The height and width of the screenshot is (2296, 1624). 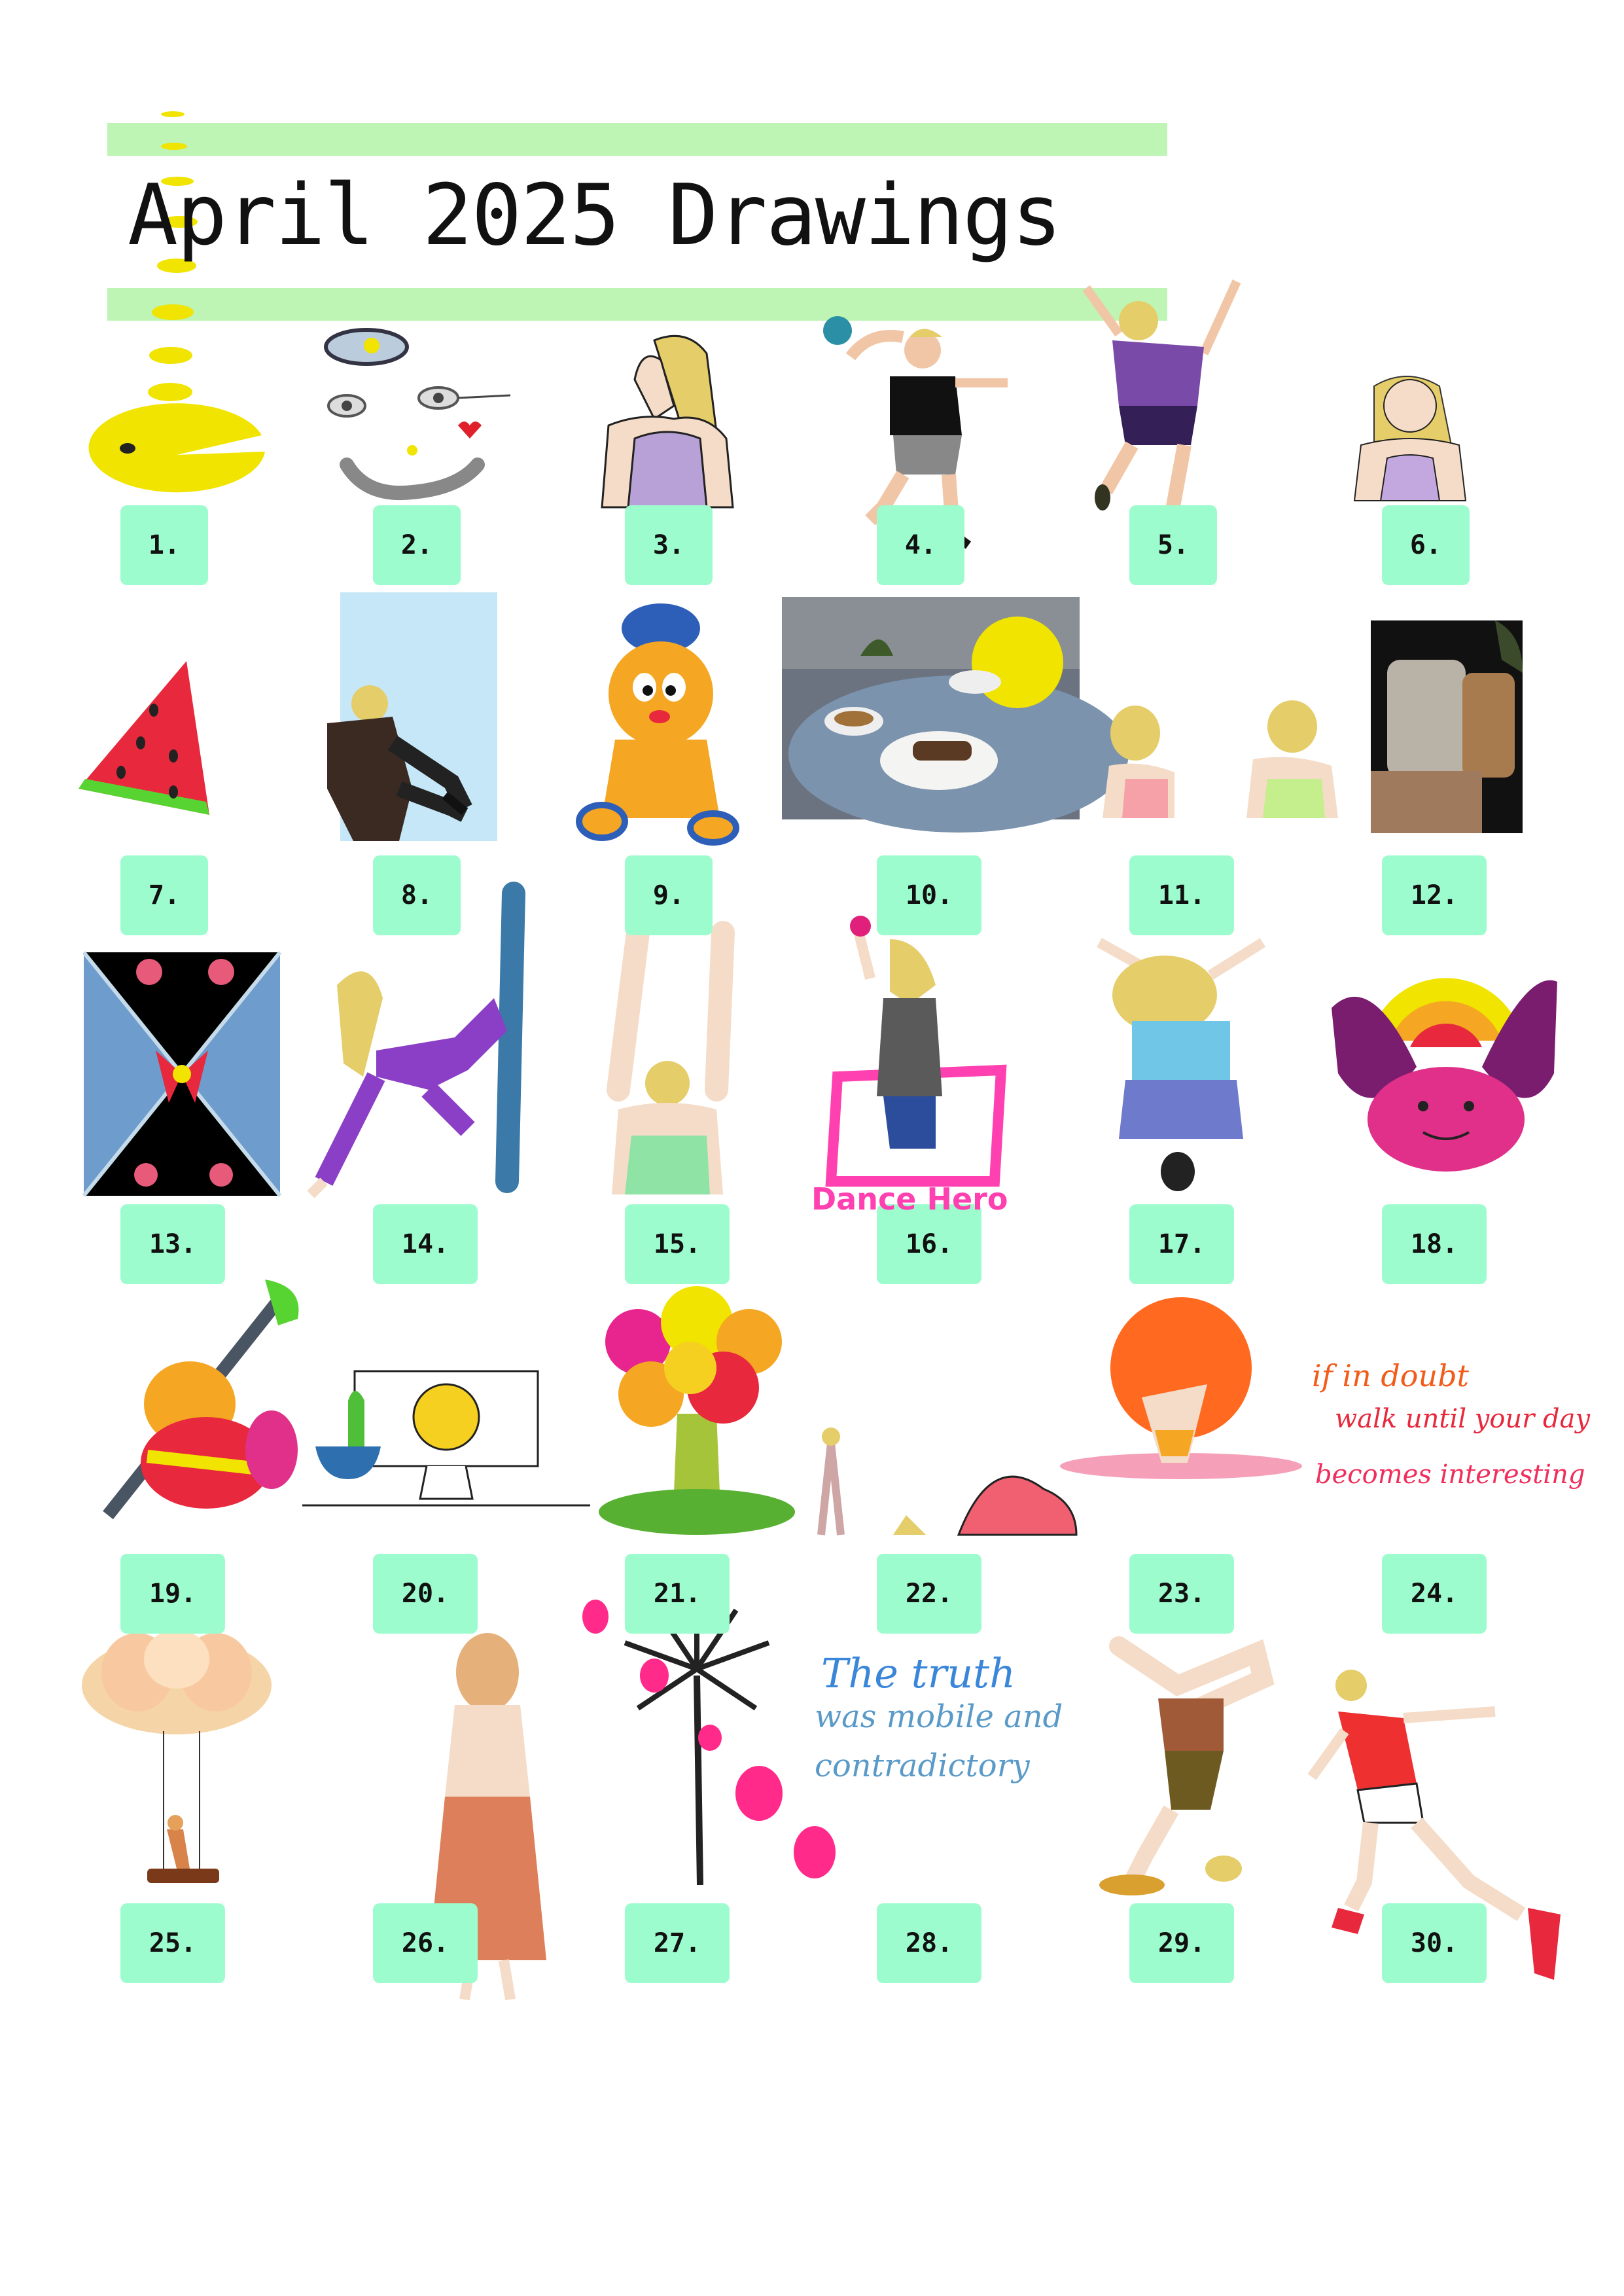 What do you see at coordinates (1181, 1943) in the screenshot?
I see `day-label-29: 29.` at bounding box center [1181, 1943].